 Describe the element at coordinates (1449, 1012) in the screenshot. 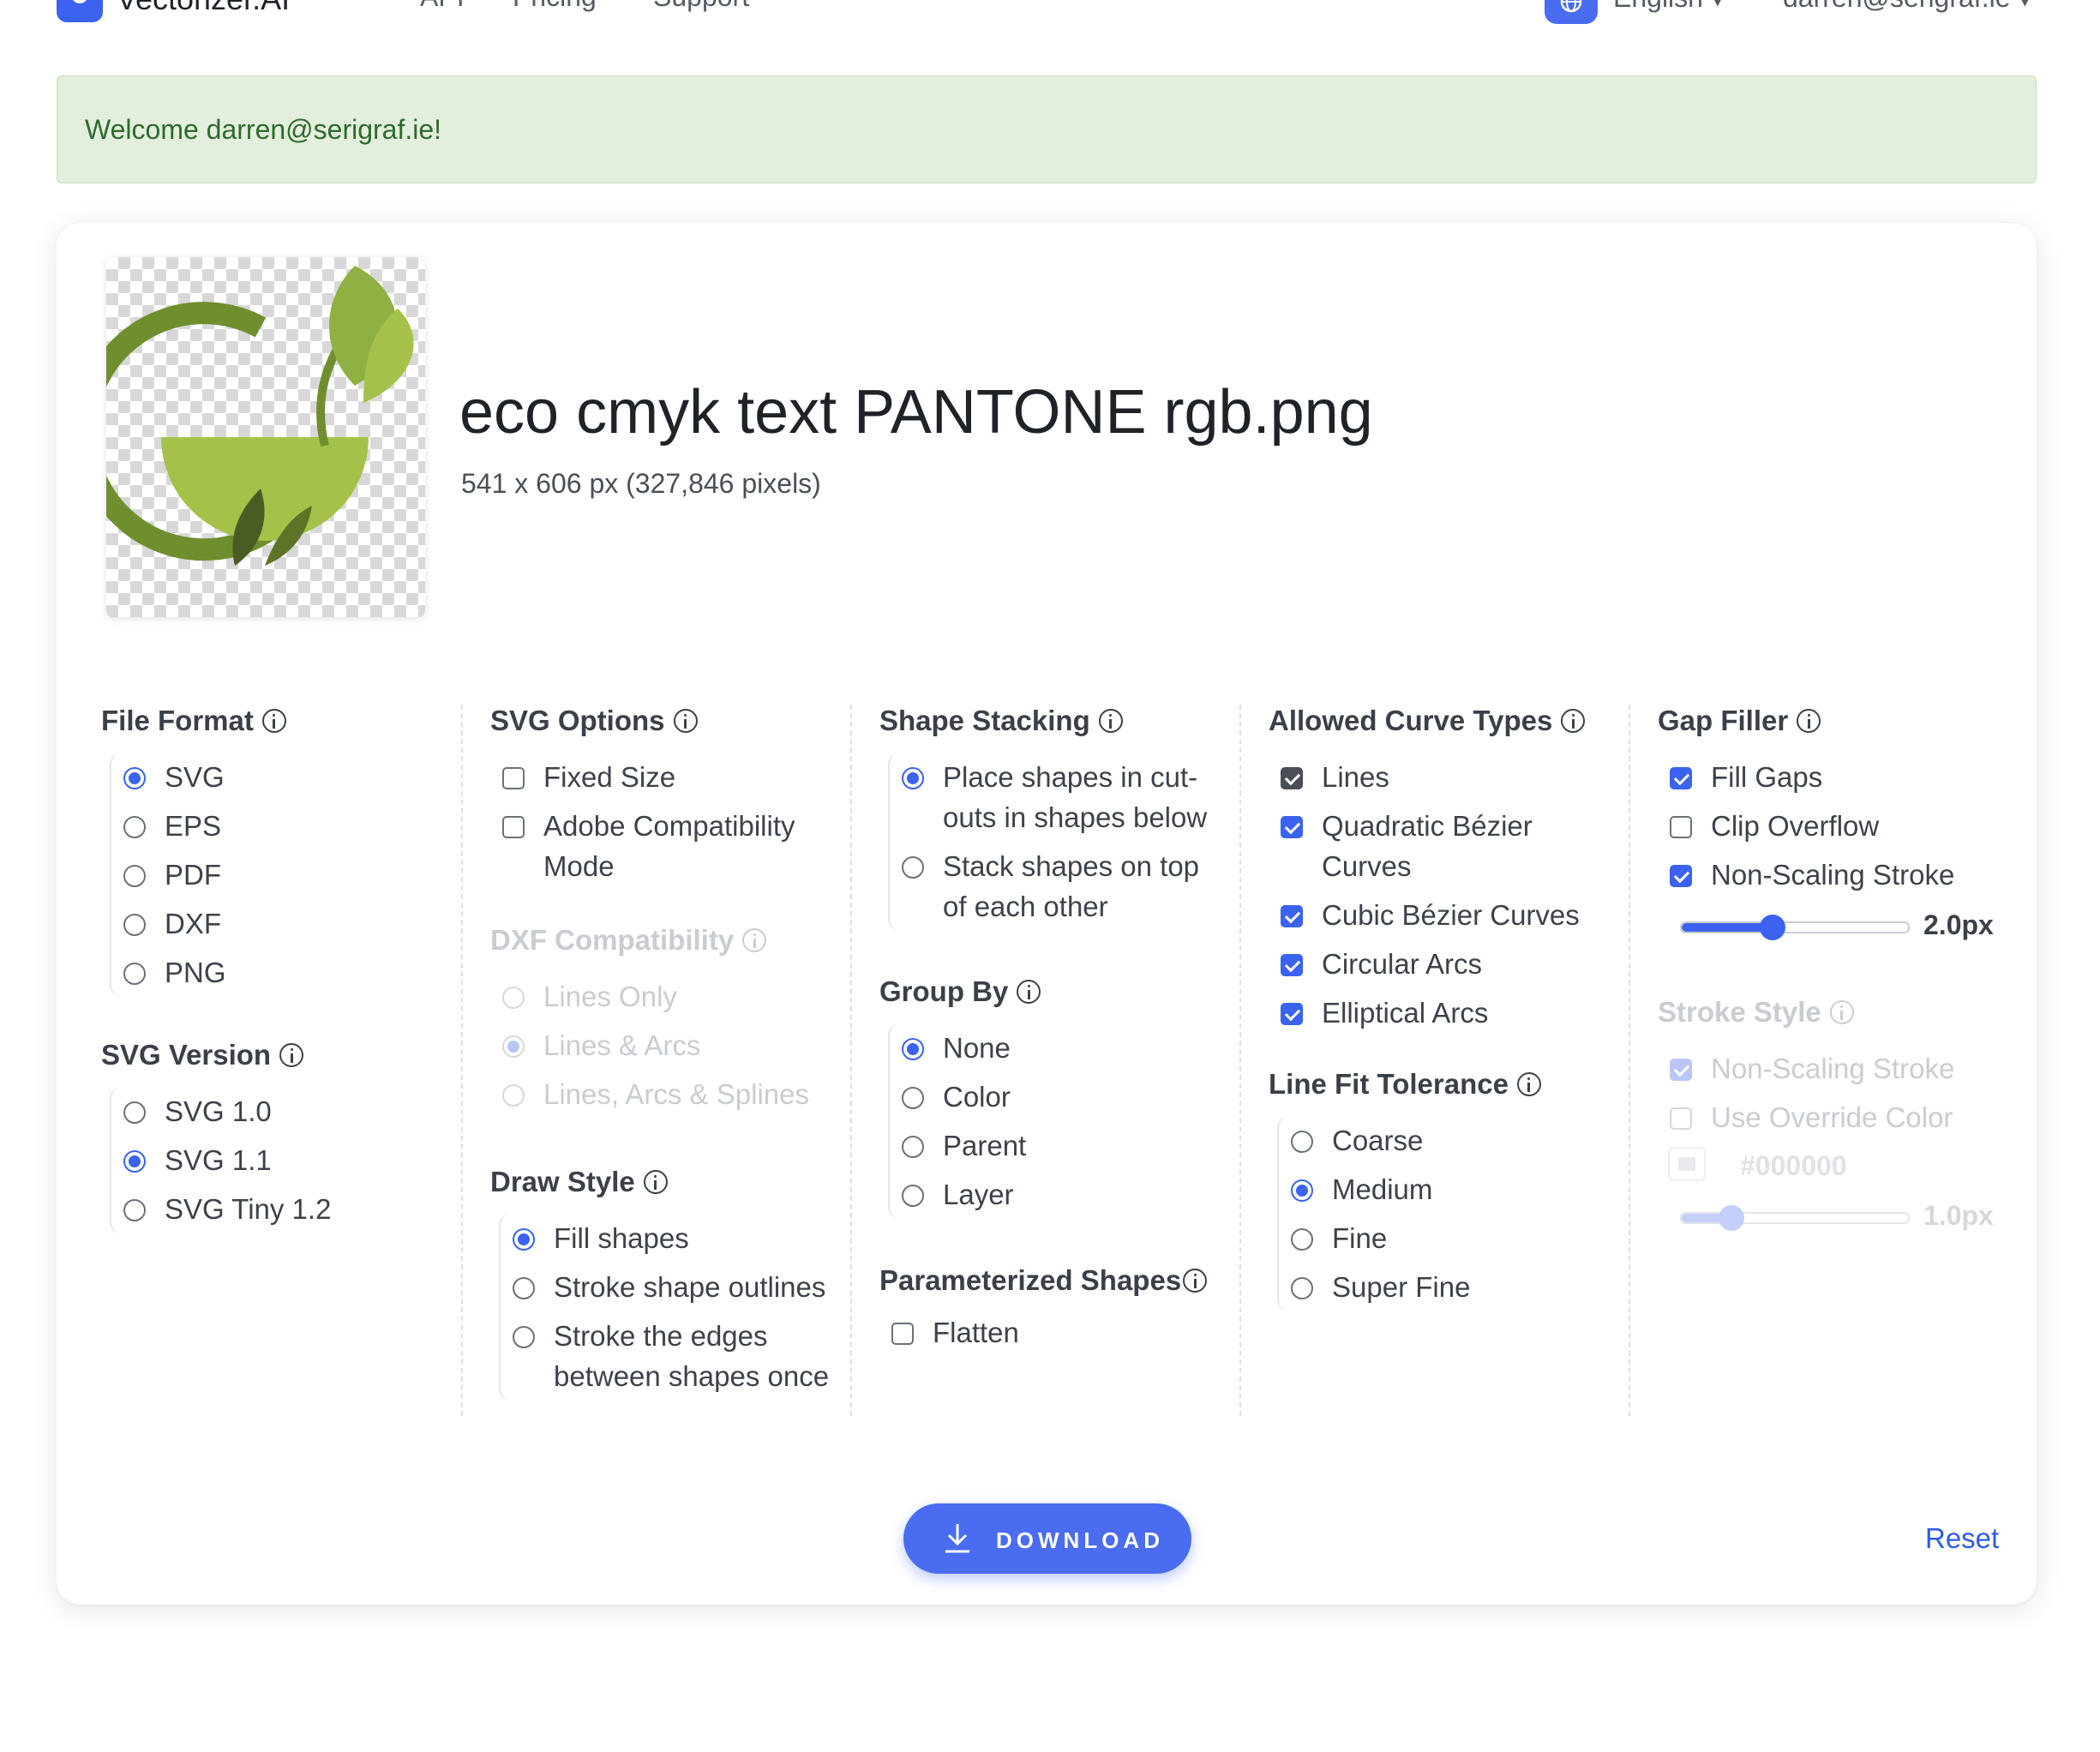

I see `checkbox-elliptical-arcs: Elliptical Arcs` at that location.